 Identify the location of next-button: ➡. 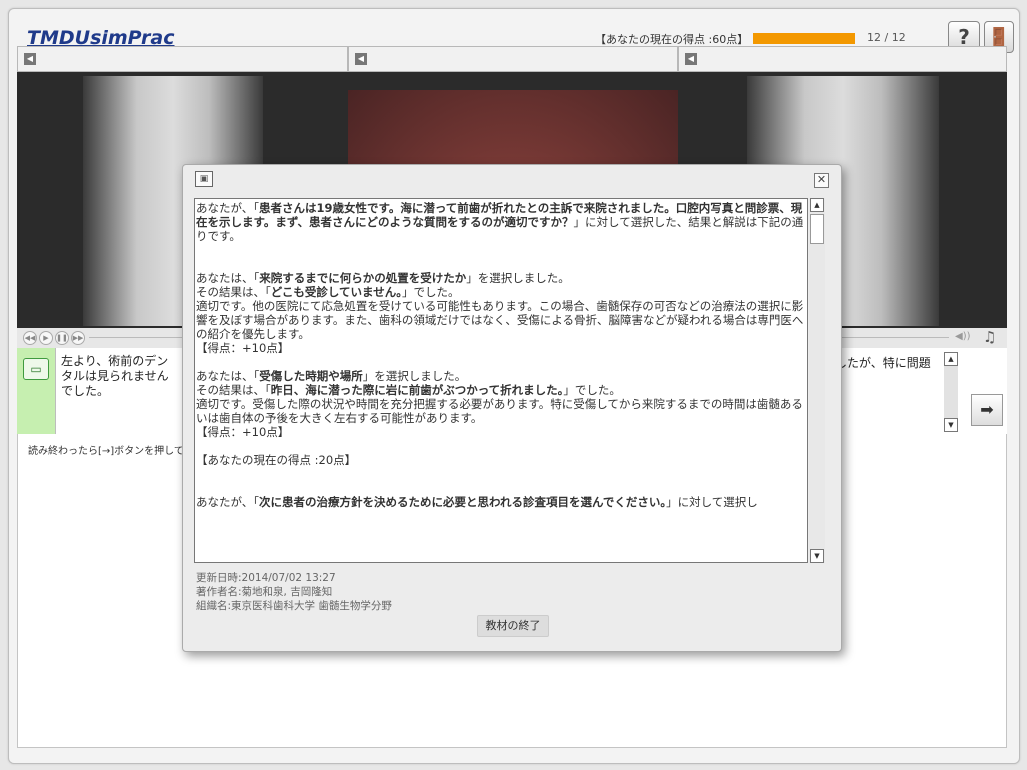
(987, 410).